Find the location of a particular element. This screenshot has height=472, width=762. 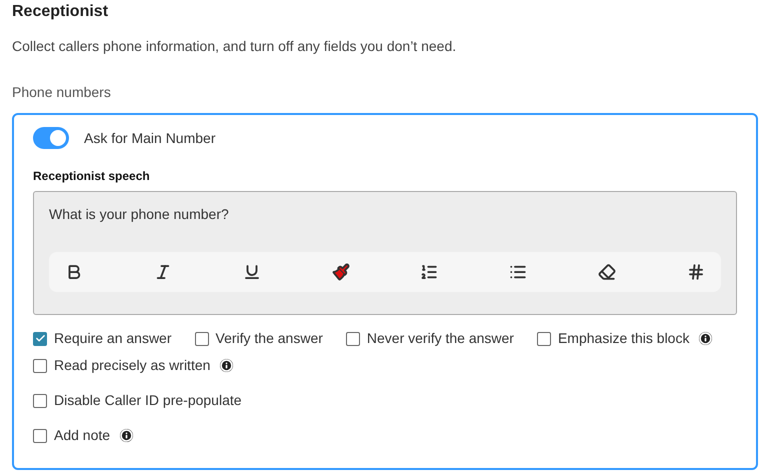

page-title: Receptionist is located at coordinates (61, 12).